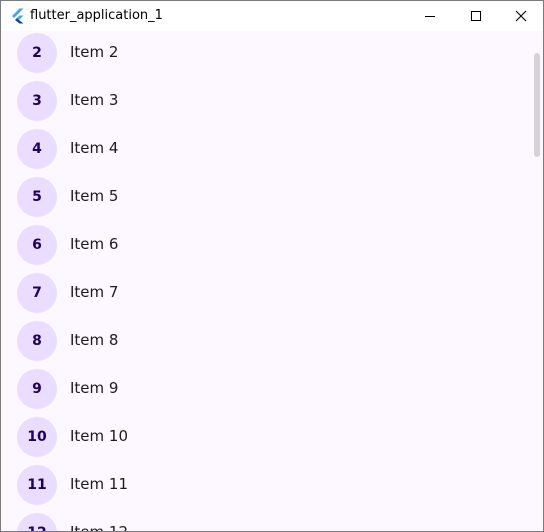 This screenshot has width=544, height=532. I want to click on avatar-number: 8, so click(37, 341).